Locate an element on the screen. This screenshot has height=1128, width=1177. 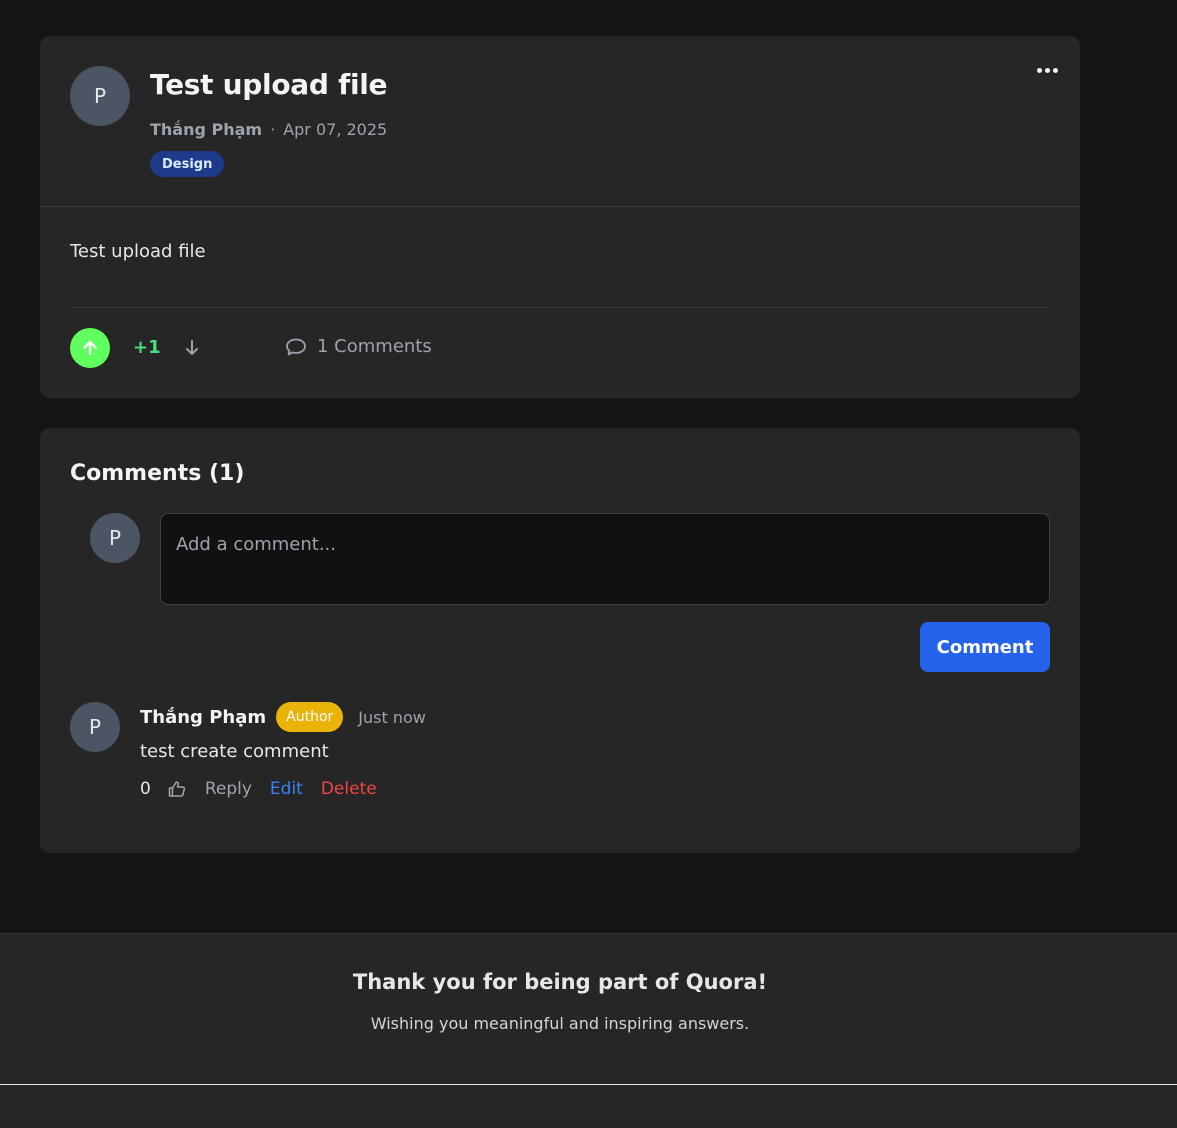
comments-heading: Comments (1) is located at coordinates (157, 473).